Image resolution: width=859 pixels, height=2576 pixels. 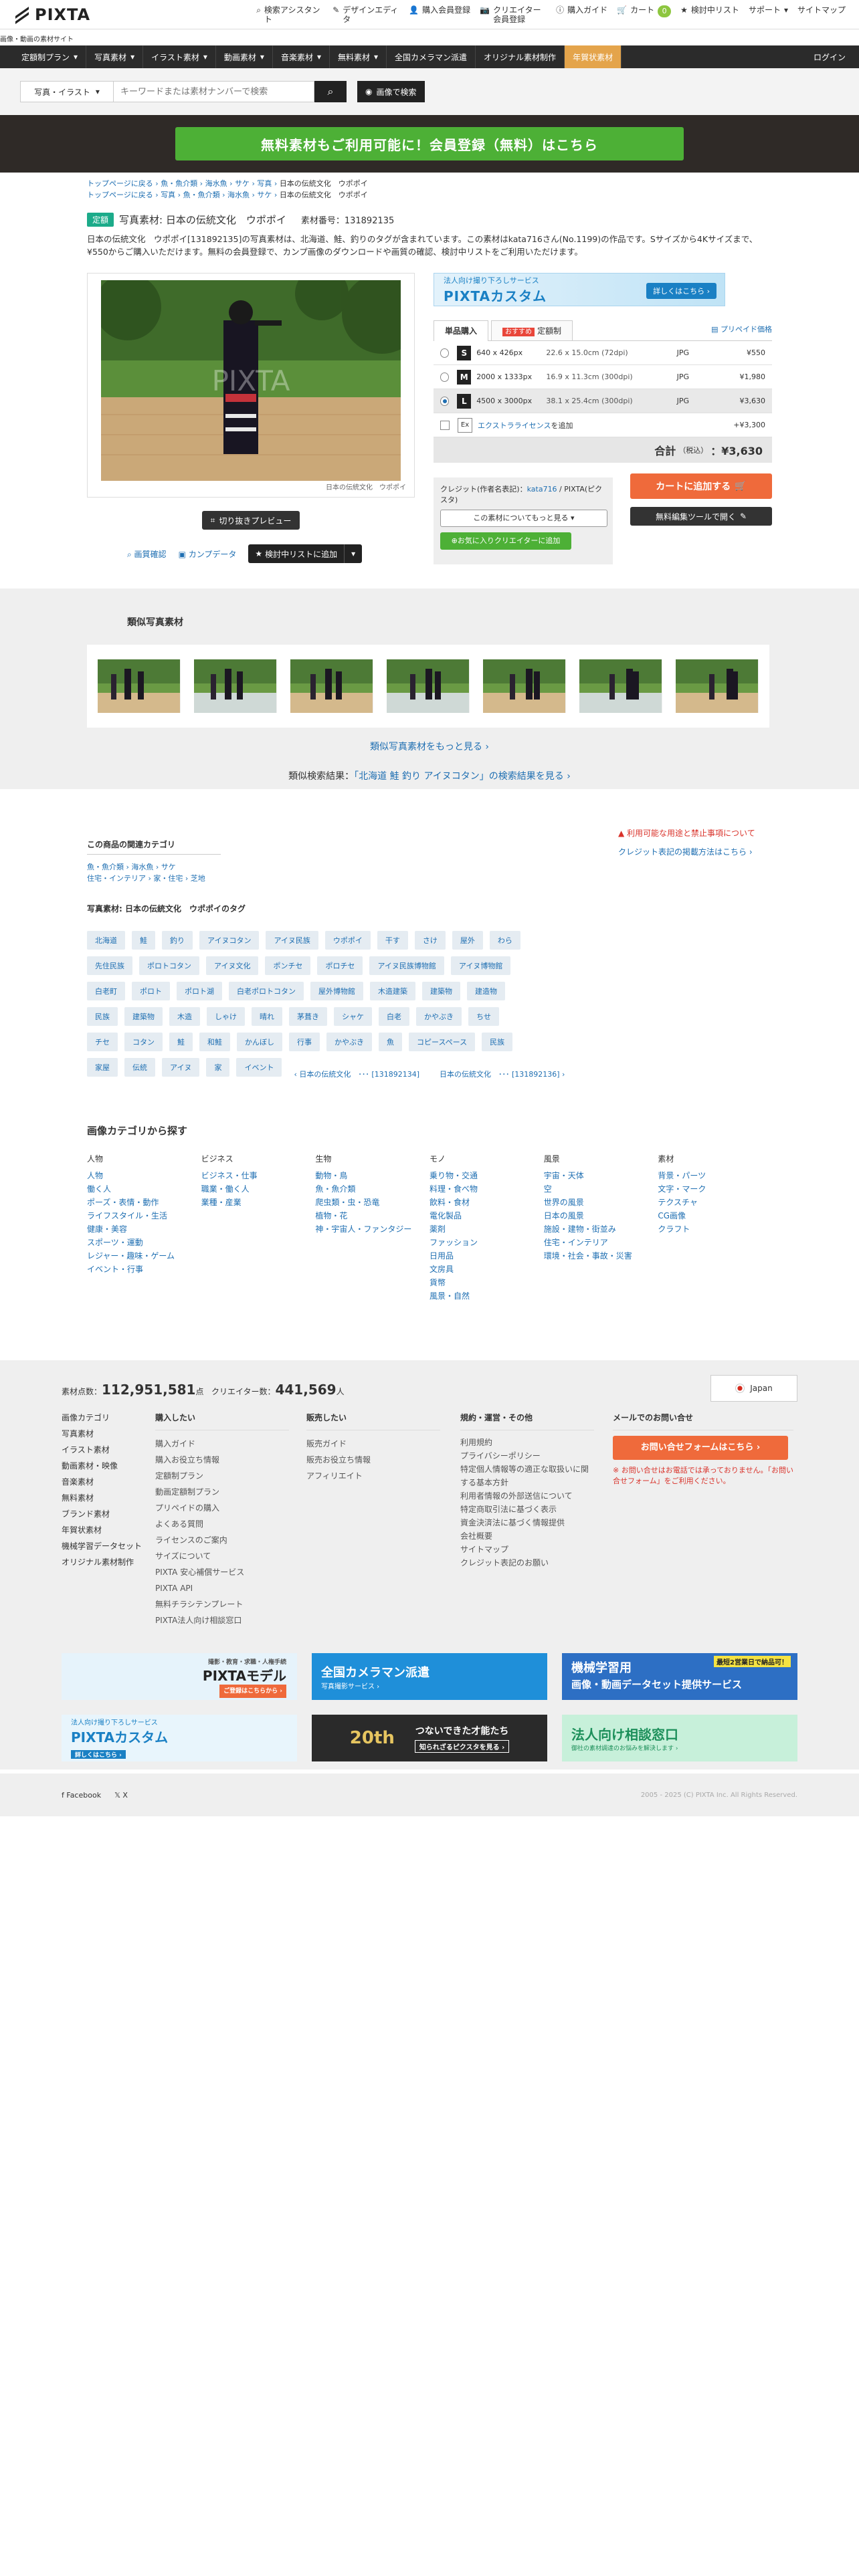 I want to click on tag-link: かんぼし, so click(x=259, y=1042).